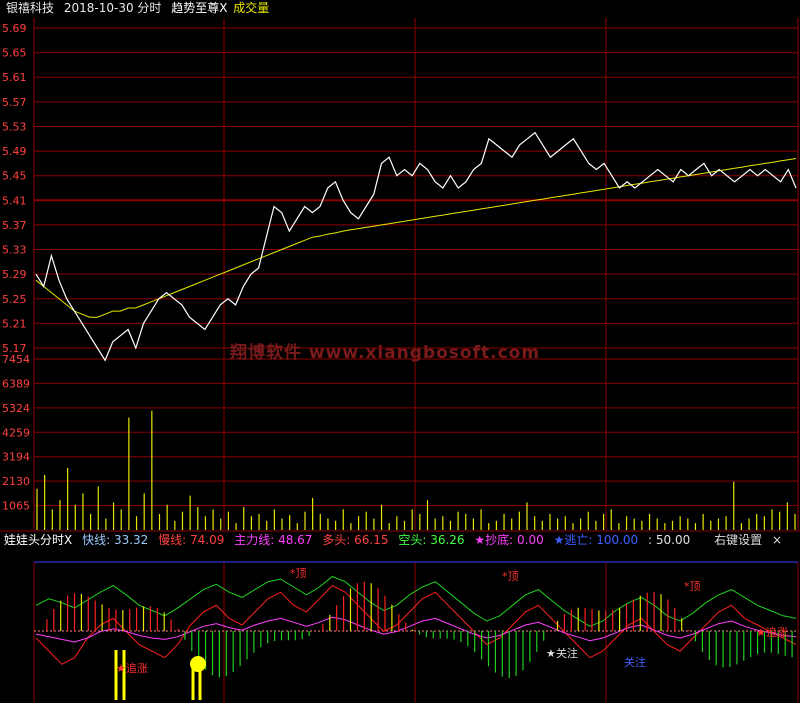 Image resolution: width=800 pixels, height=703 pixels. Describe the element at coordinates (336, 540) in the screenshot. I see `long-label-text: 多头:` at that location.